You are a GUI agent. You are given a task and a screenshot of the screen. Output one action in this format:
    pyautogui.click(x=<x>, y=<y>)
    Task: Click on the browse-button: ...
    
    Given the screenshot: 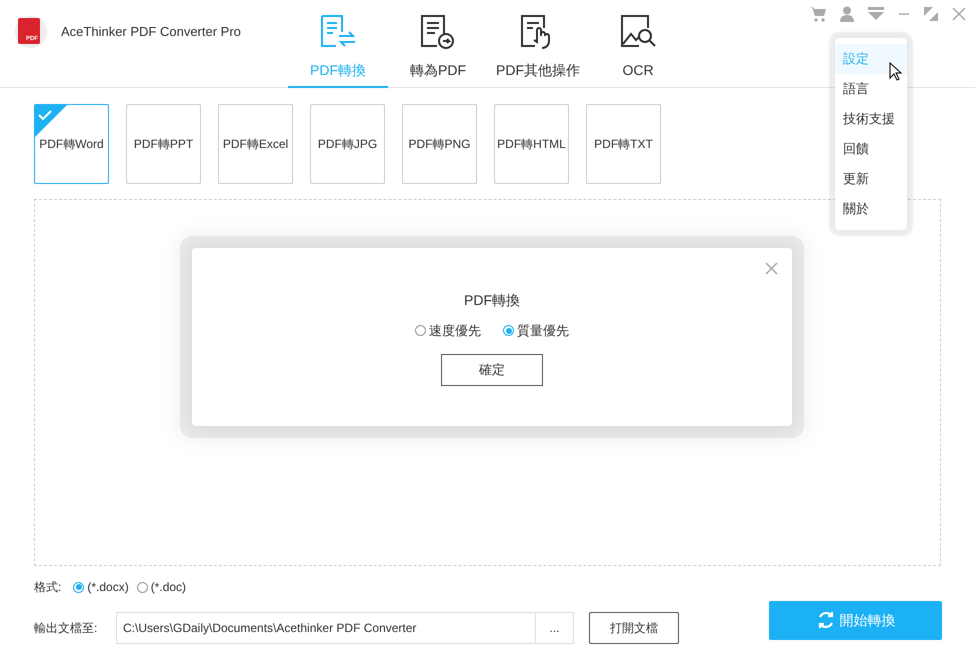 What is the action you would take?
    pyautogui.click(x=555, y=628)
    